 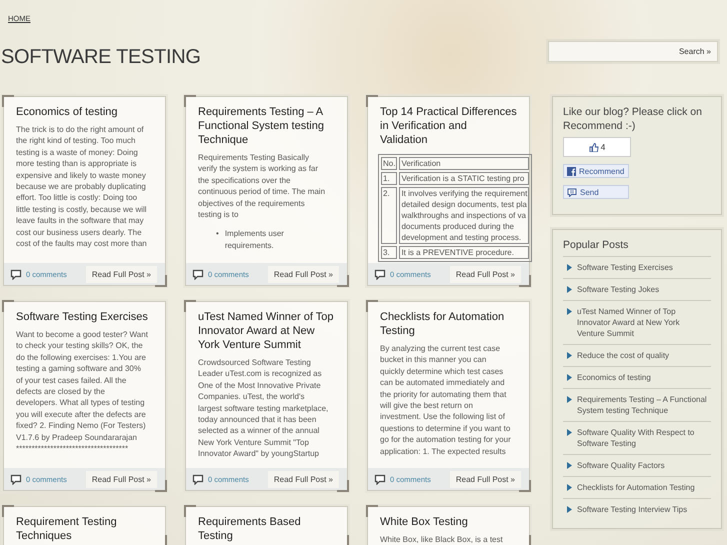 I want to click on count-text: 4, so click(x=603, y=147).